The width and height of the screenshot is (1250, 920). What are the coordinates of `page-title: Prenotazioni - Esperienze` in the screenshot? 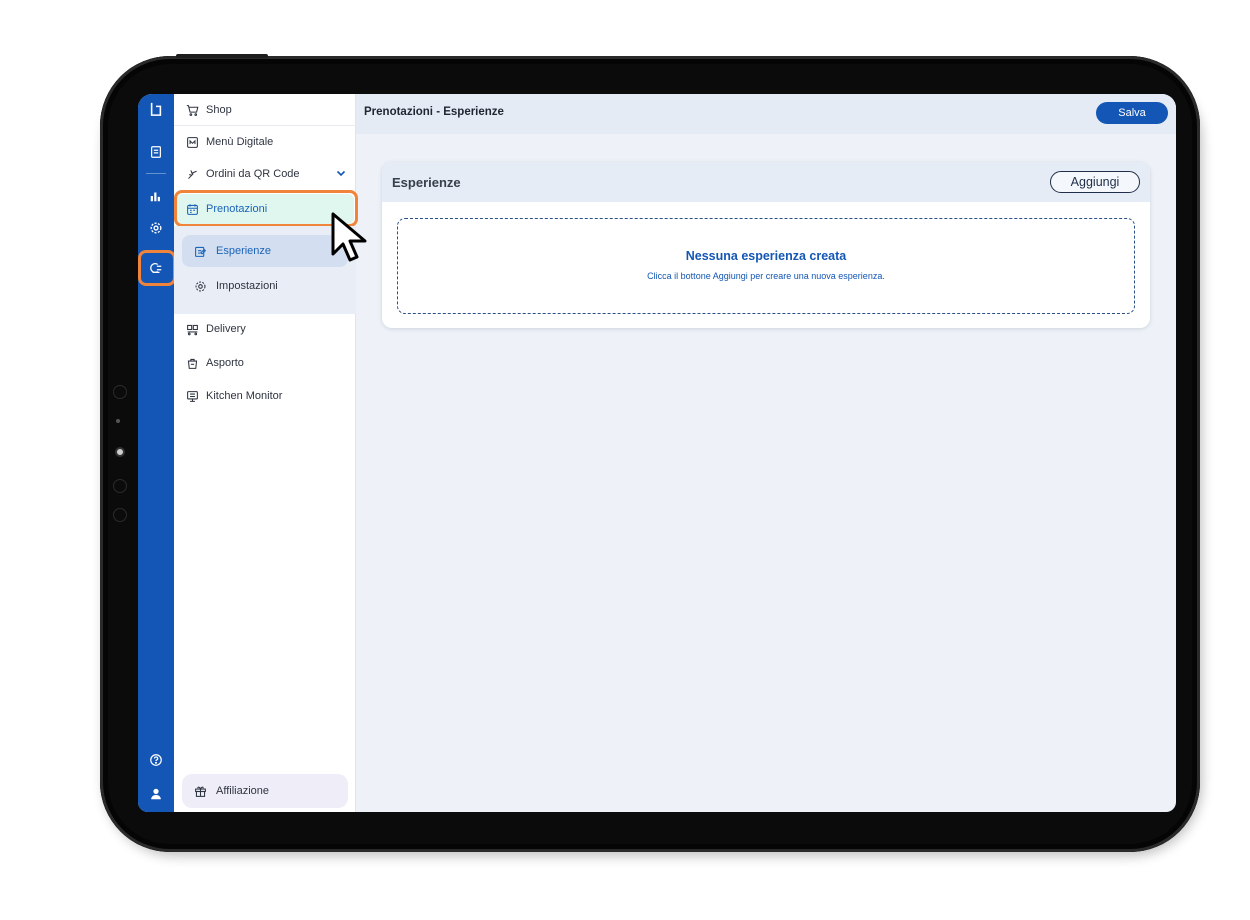 It's located at (434, 112).